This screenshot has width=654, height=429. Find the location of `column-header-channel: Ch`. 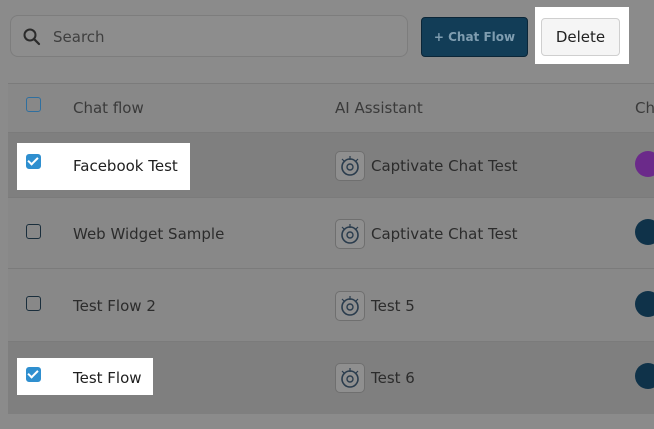

column-header-channel: Ch is located at coordinates (644, 108).